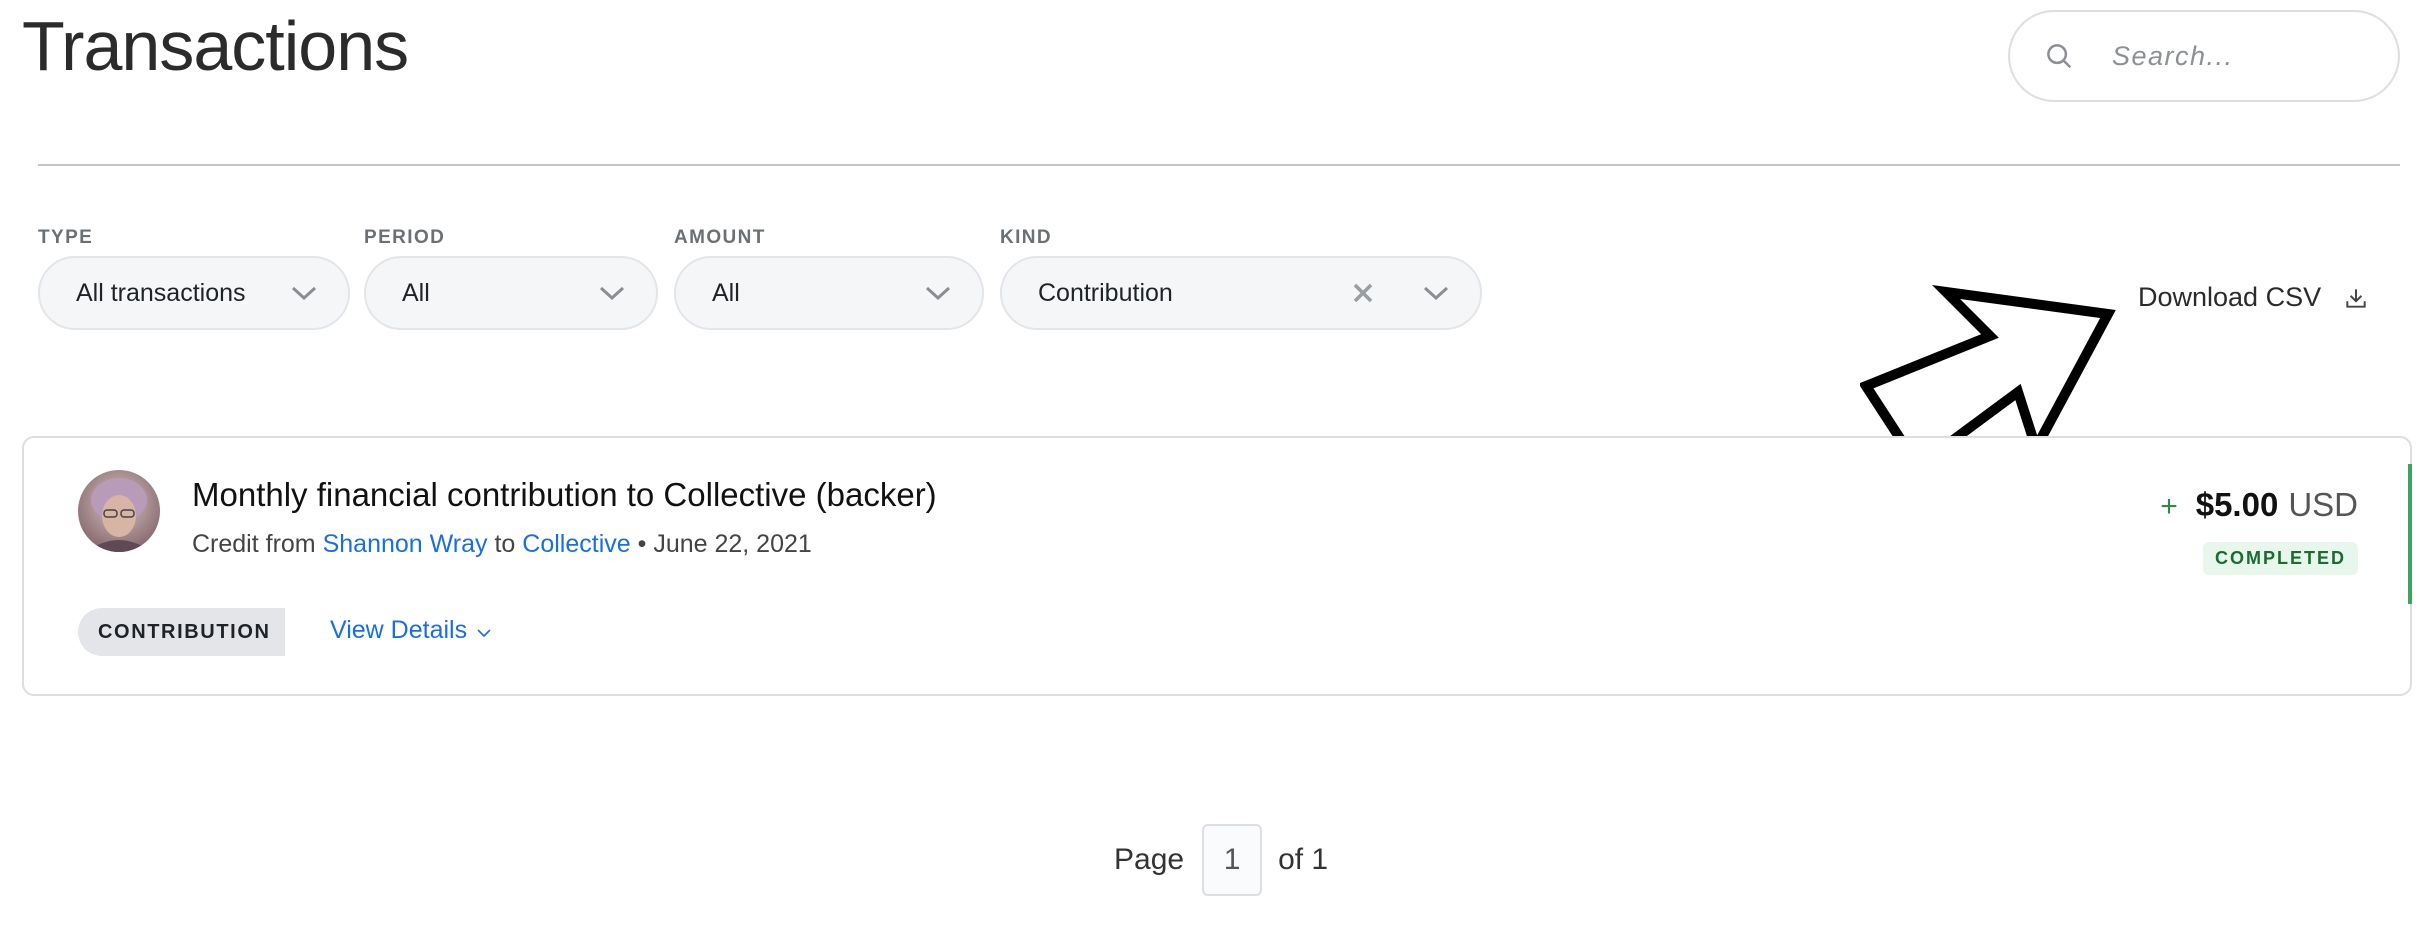 This screenshot has width=2430, height=936. Describe the element at coordinates (2410, 534) in the screenshot. I see `card-accent-bar` at that location.